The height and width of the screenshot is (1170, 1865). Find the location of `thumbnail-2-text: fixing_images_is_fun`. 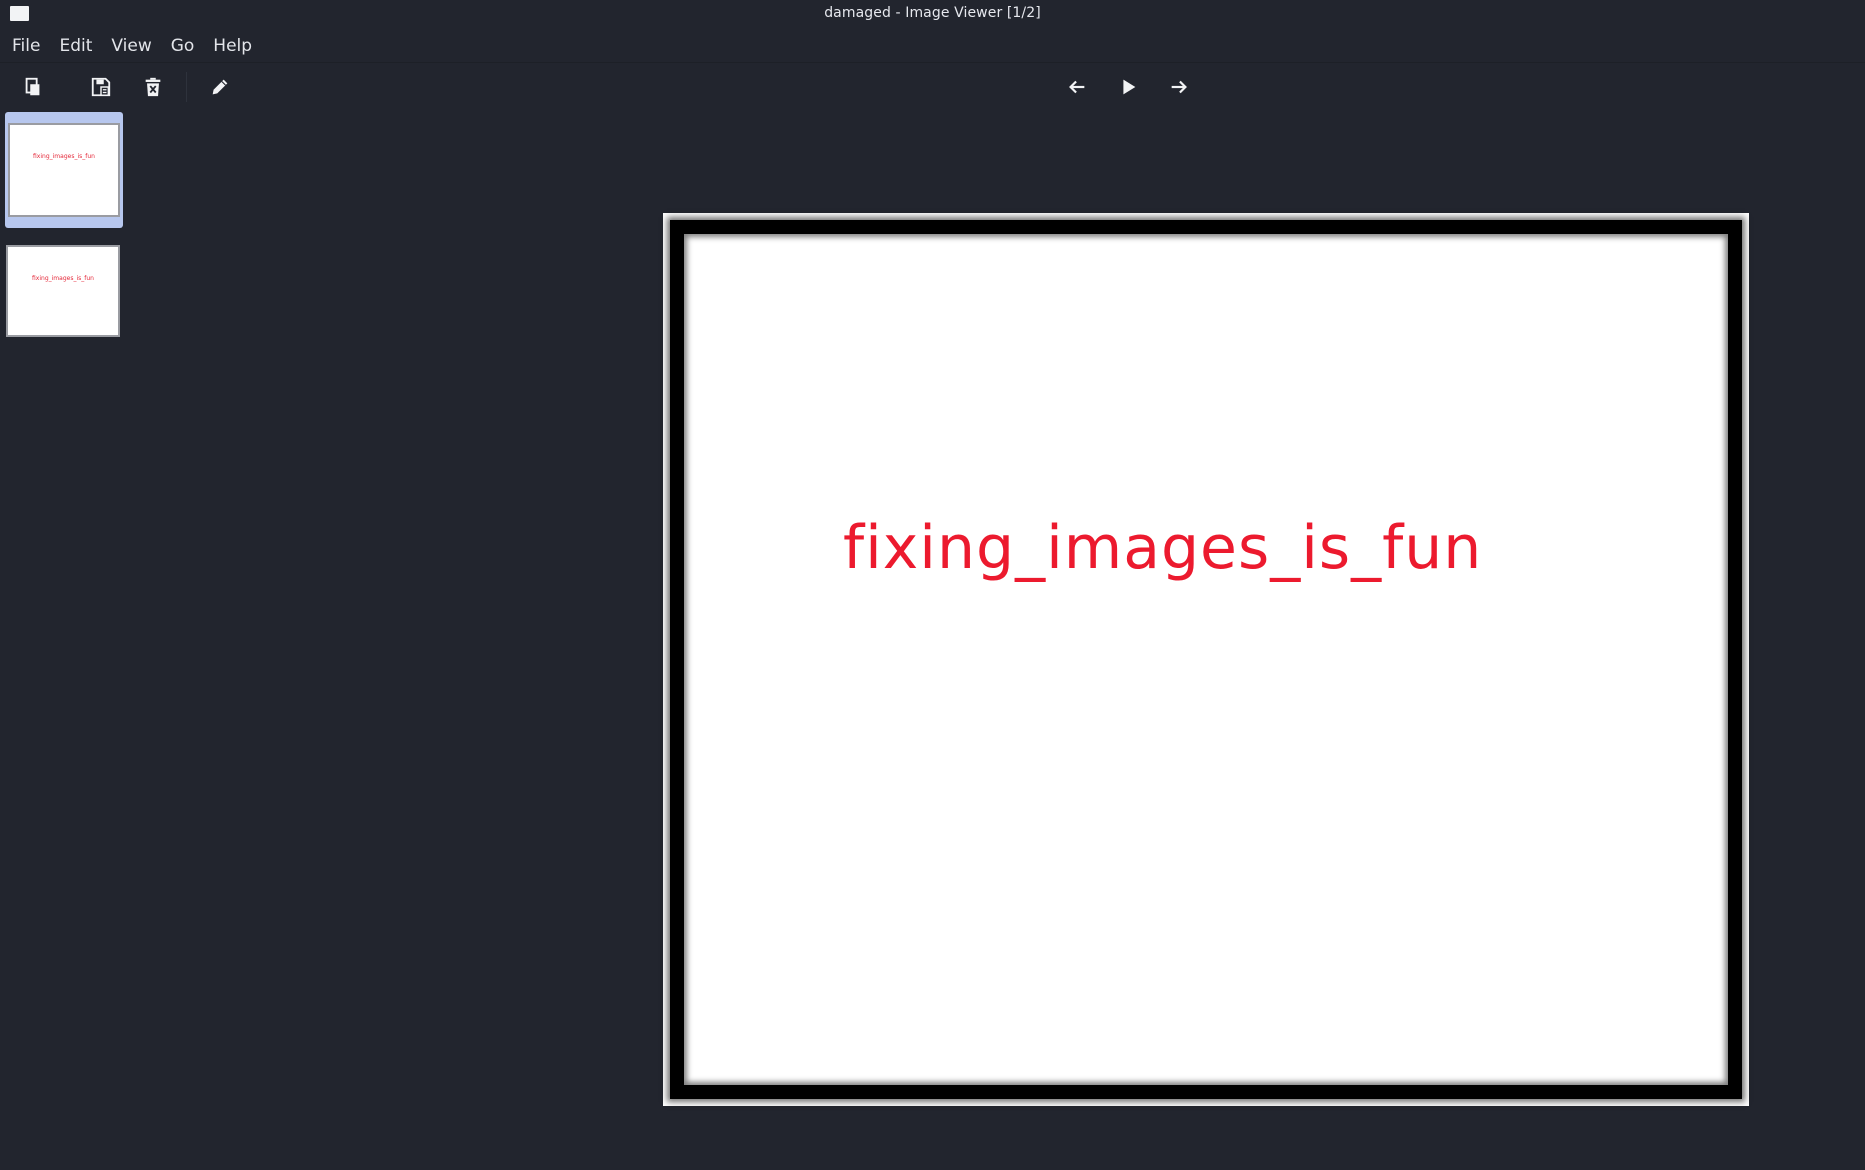

thumbnail-2-text: fixing_images_is_fun is located at coordinates (63, 278).